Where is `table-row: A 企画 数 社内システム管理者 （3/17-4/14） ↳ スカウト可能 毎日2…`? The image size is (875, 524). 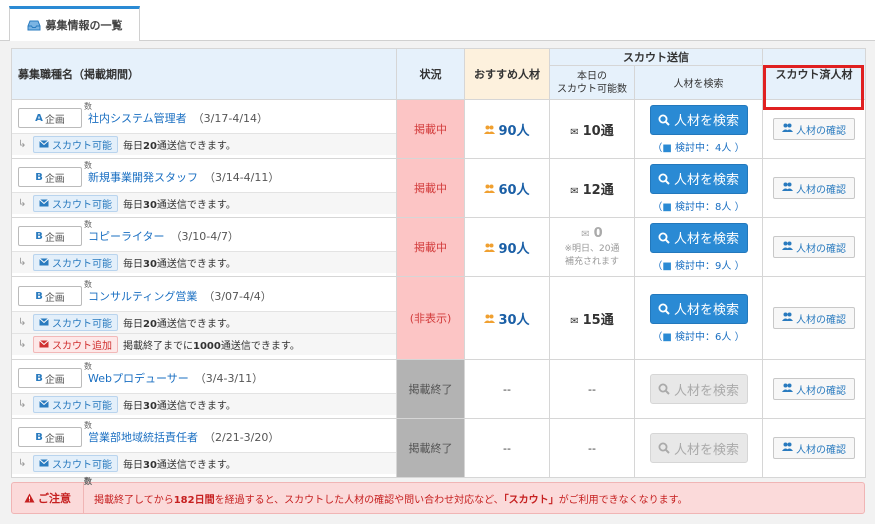
table-row: A 企画 数 社内システム管理者 （3/17-4/14） ↳ スカウト可能 毎日2… is located at coordinates (438, 129).